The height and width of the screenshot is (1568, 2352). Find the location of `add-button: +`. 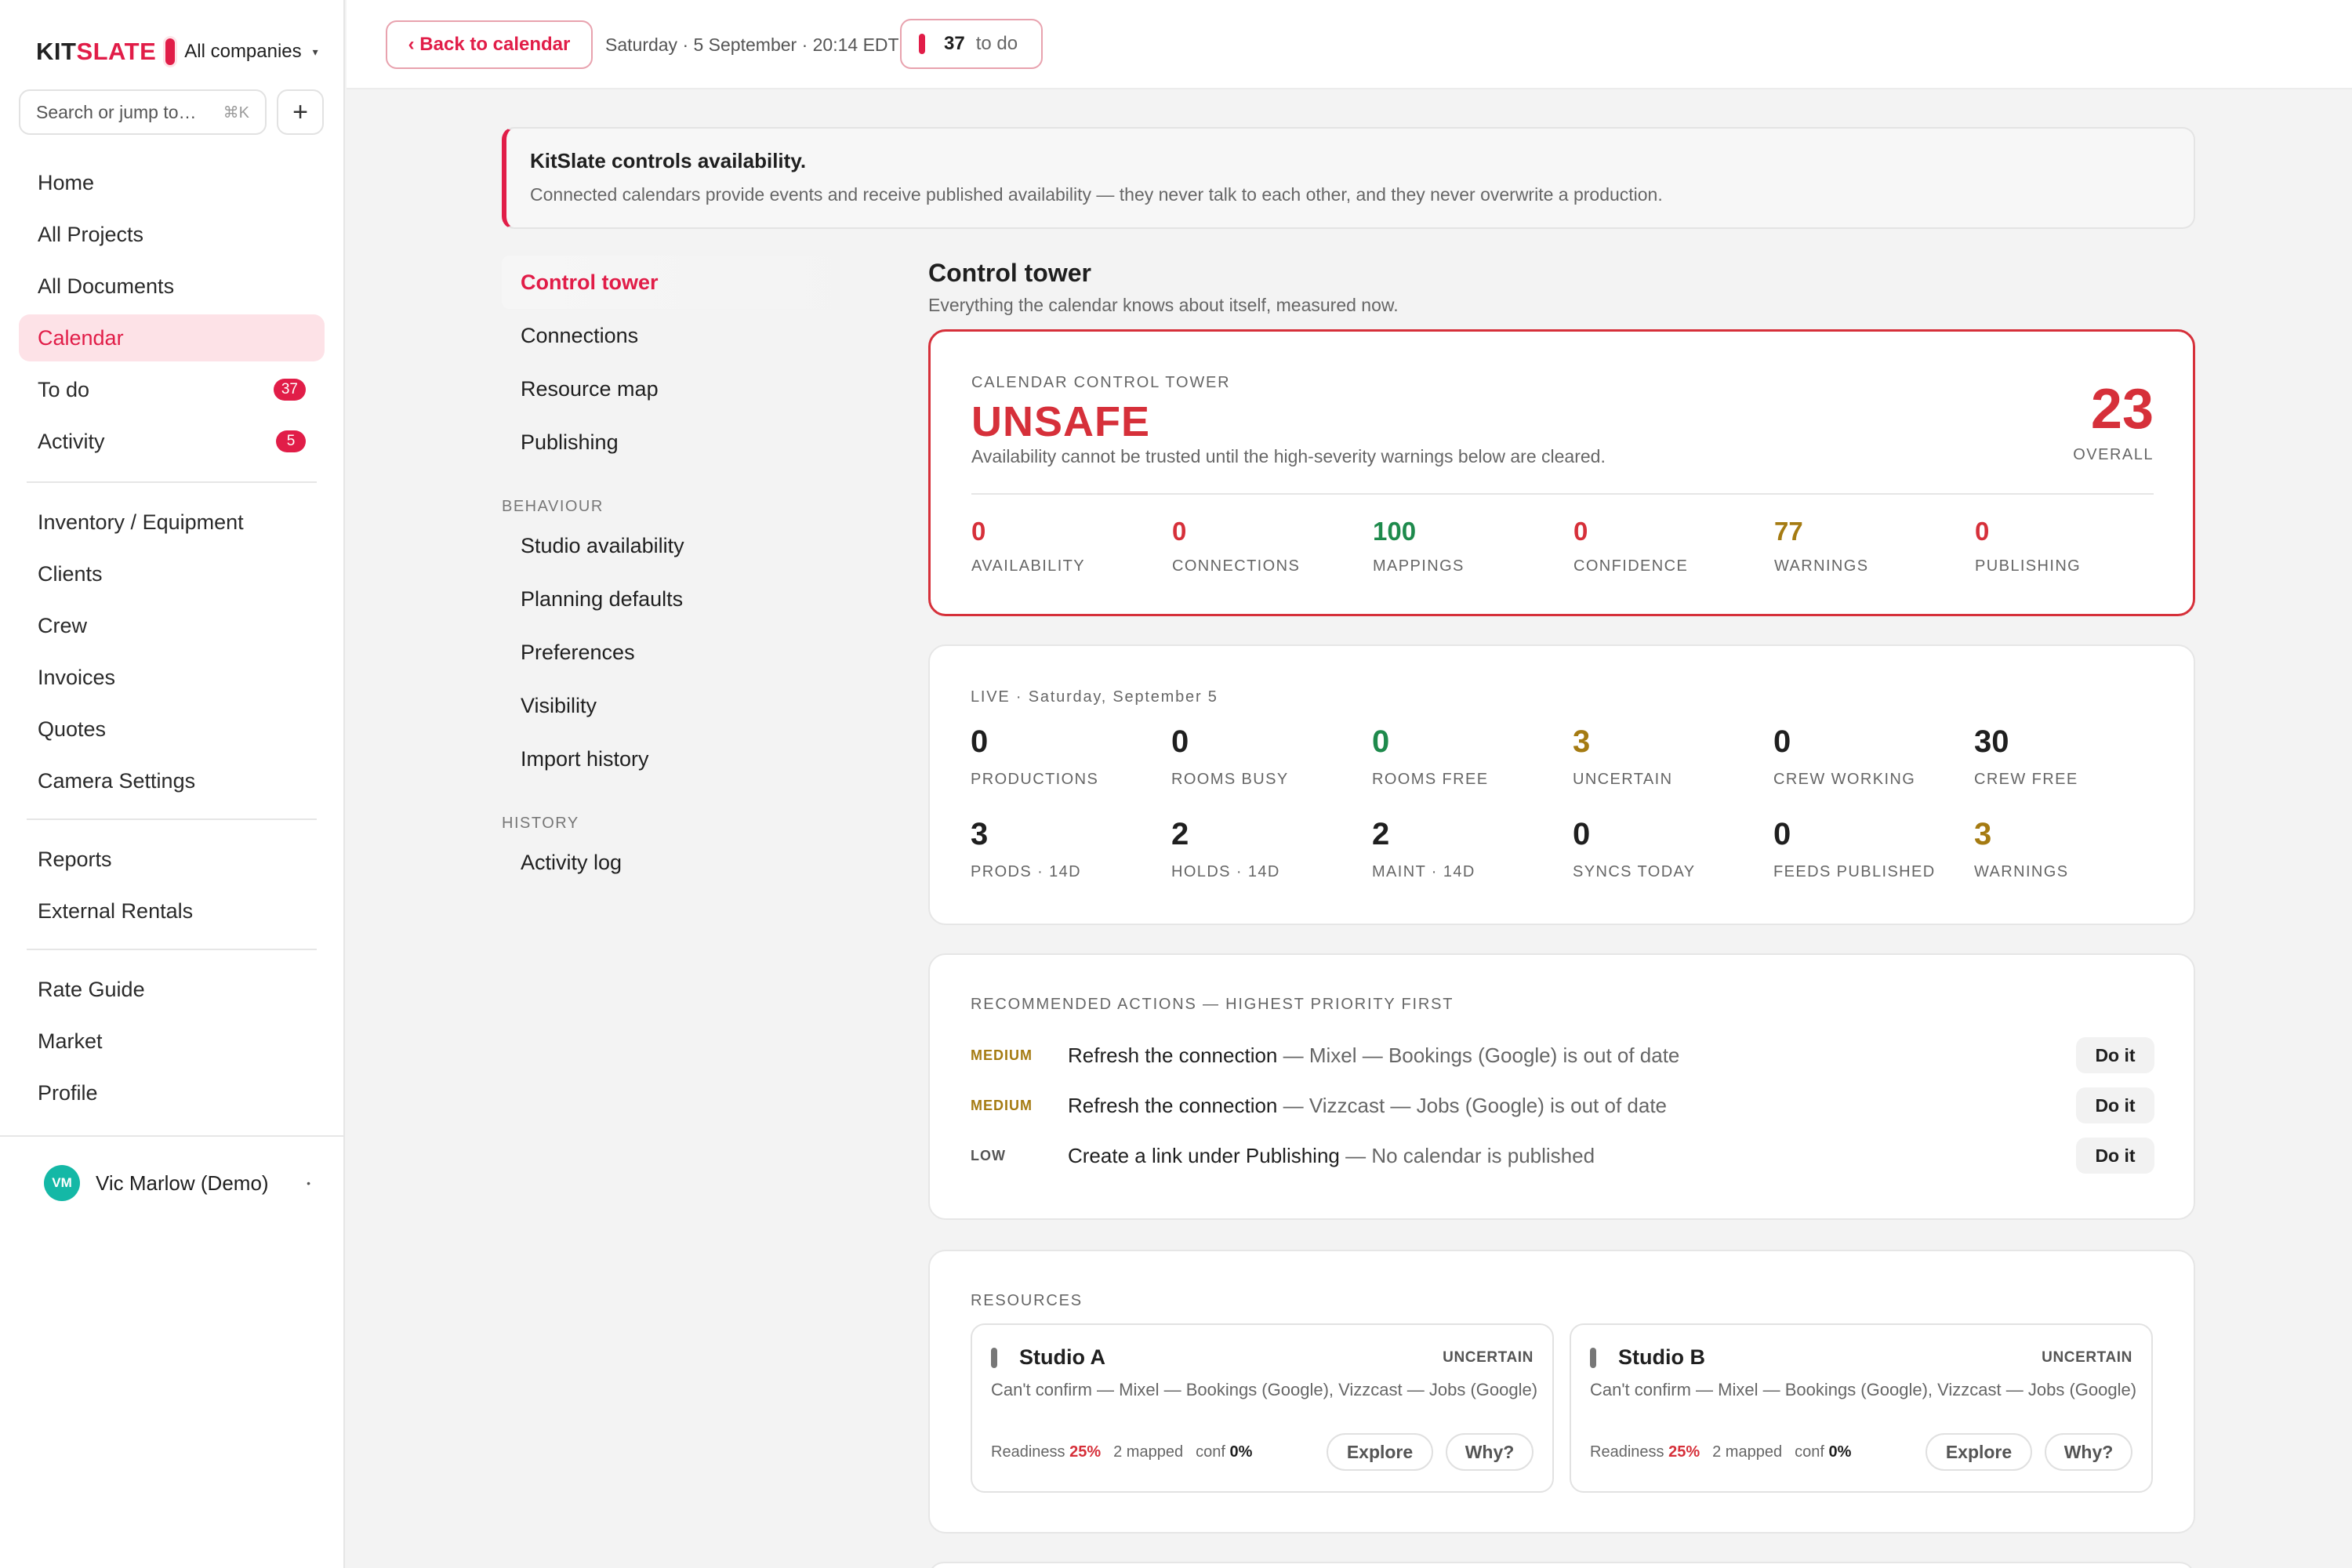

add-button: + is located at coordinates (300, 112).